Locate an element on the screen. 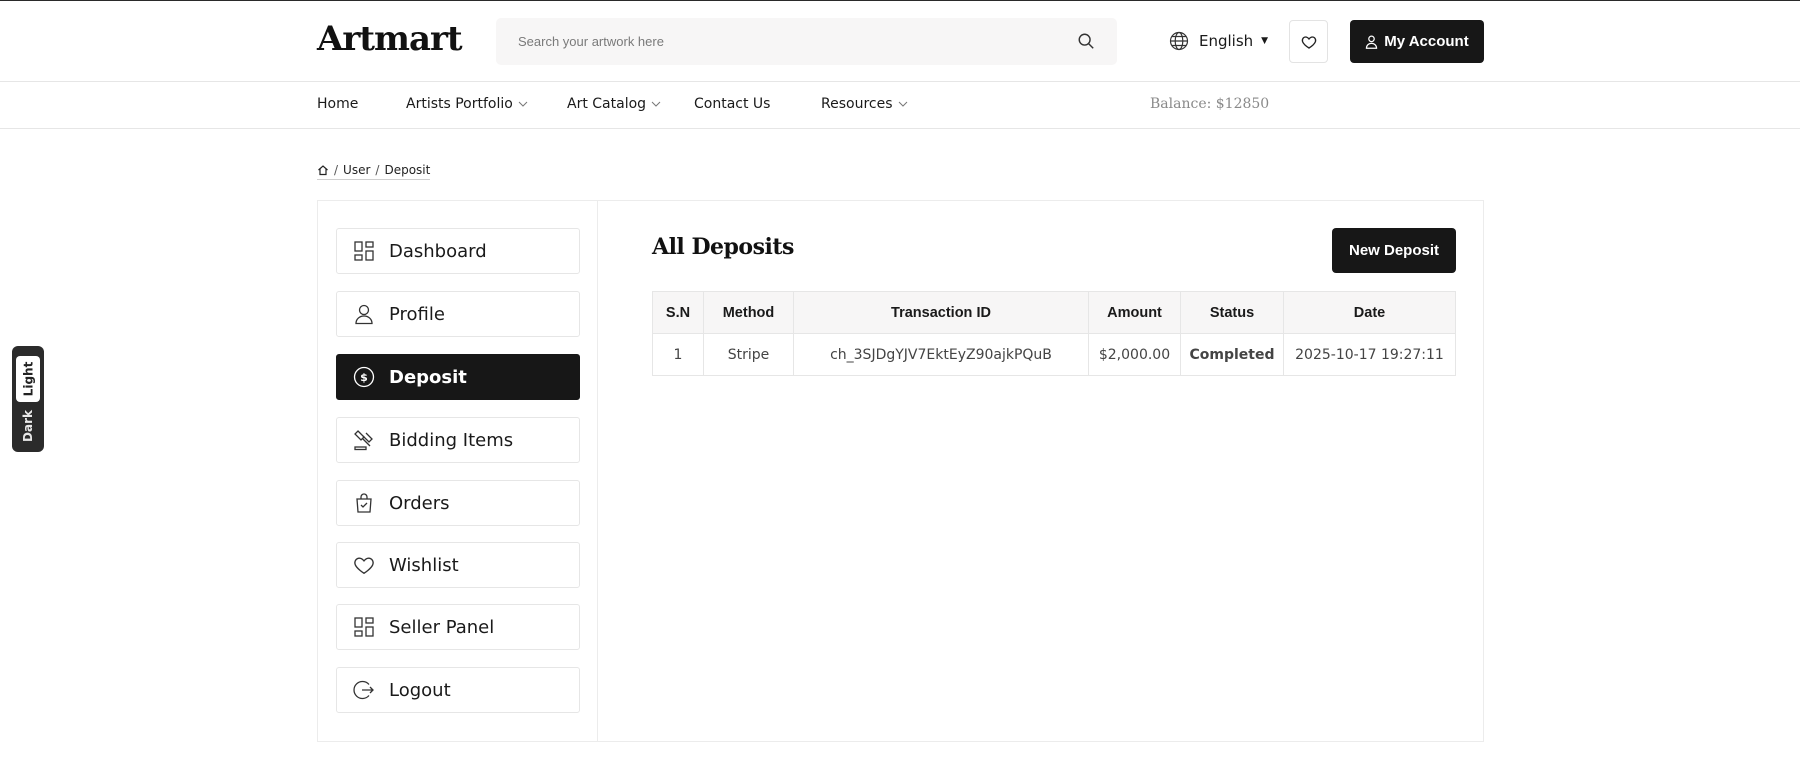  sidebar-item-seller-panel: Seller Panel is located at coordinates (458, 627).